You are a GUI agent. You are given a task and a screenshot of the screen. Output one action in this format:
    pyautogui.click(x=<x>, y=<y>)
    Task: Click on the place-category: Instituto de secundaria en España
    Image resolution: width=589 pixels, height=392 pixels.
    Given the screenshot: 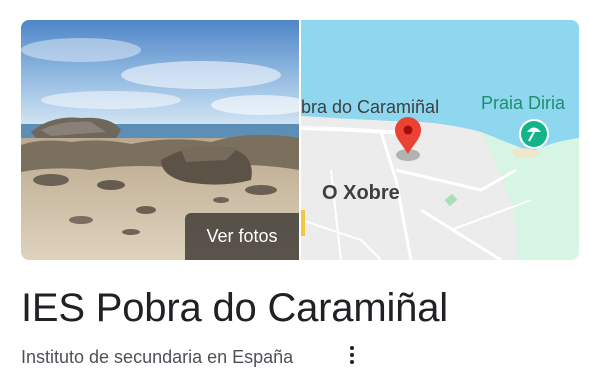 What is the action you would take?
    pyautogui.click(x=157, y=357)
    